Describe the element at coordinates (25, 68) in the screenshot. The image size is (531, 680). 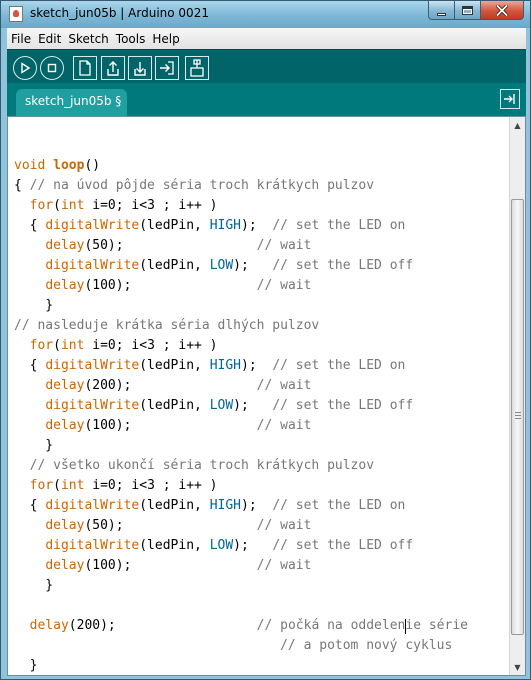
I see `verify-button` at that location.